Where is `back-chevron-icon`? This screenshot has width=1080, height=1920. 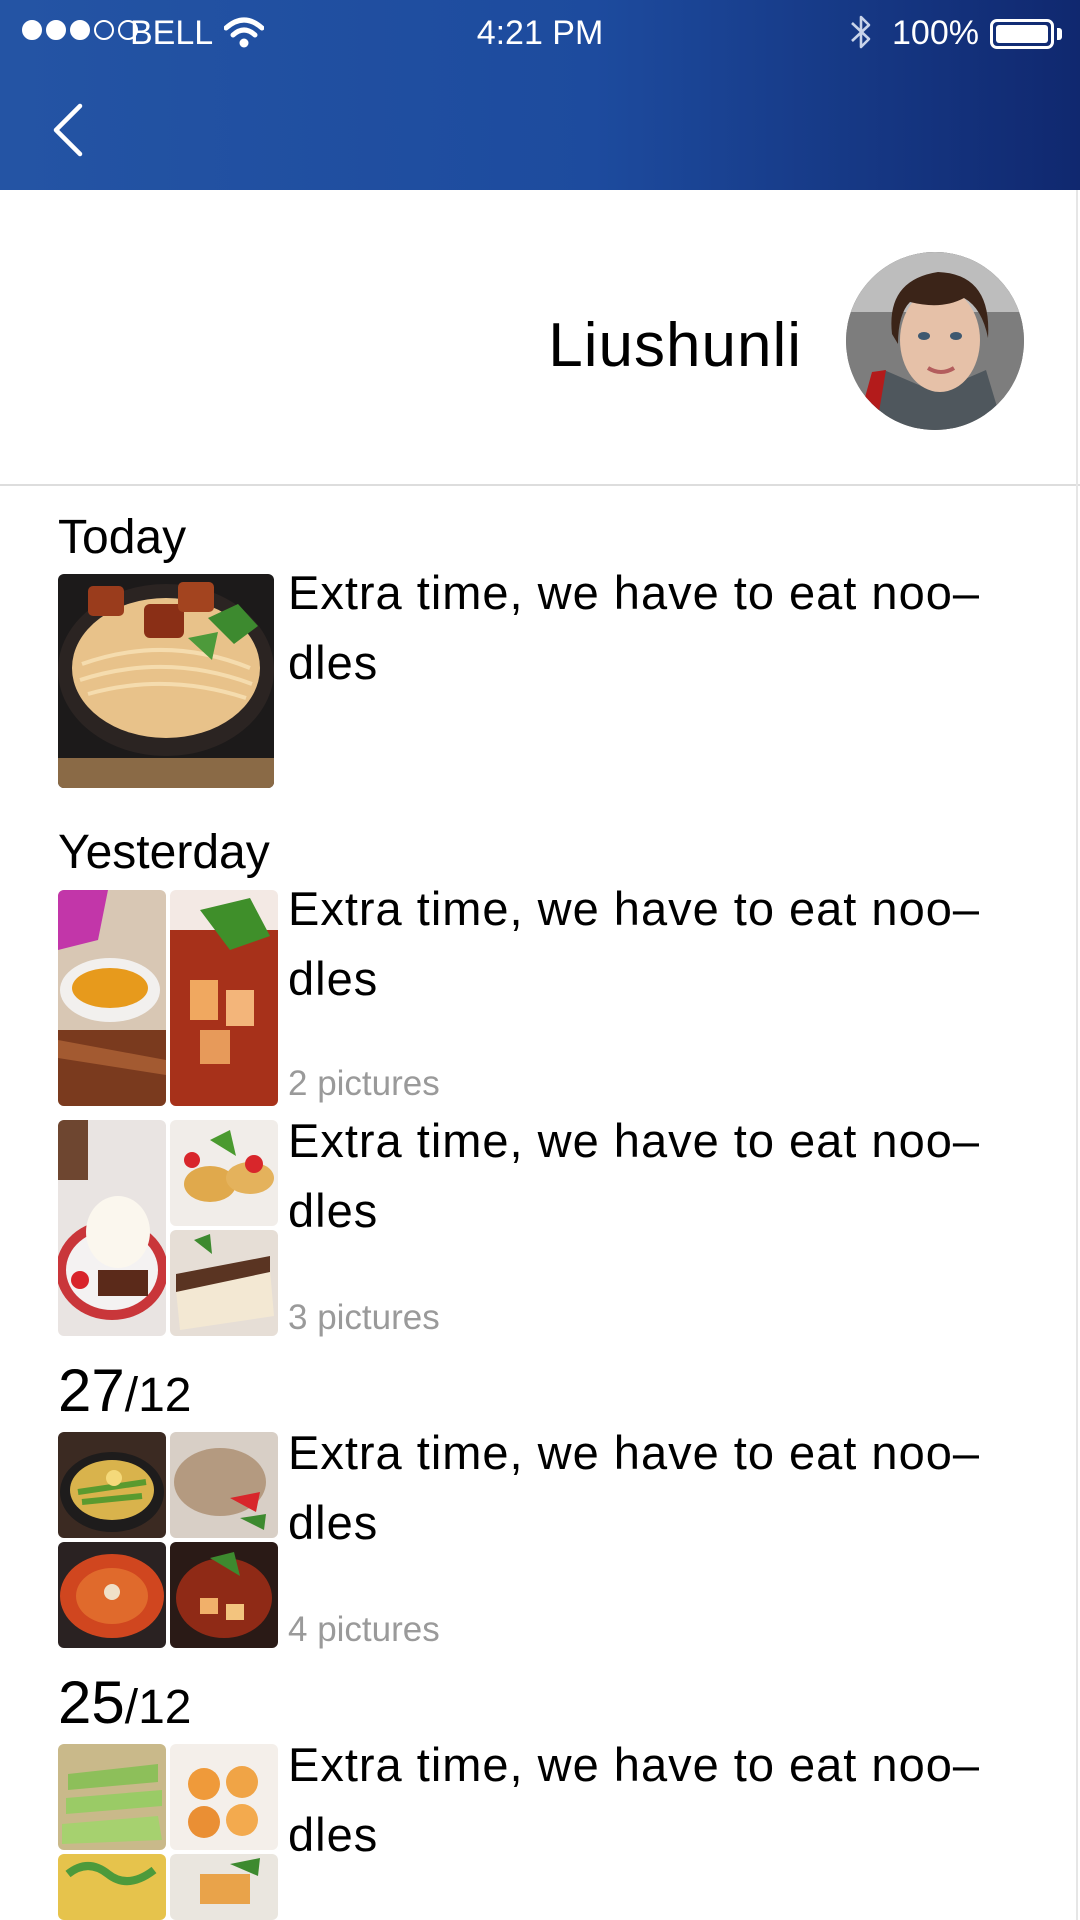 back-chevron-icon is located at coordinates (68, 130).